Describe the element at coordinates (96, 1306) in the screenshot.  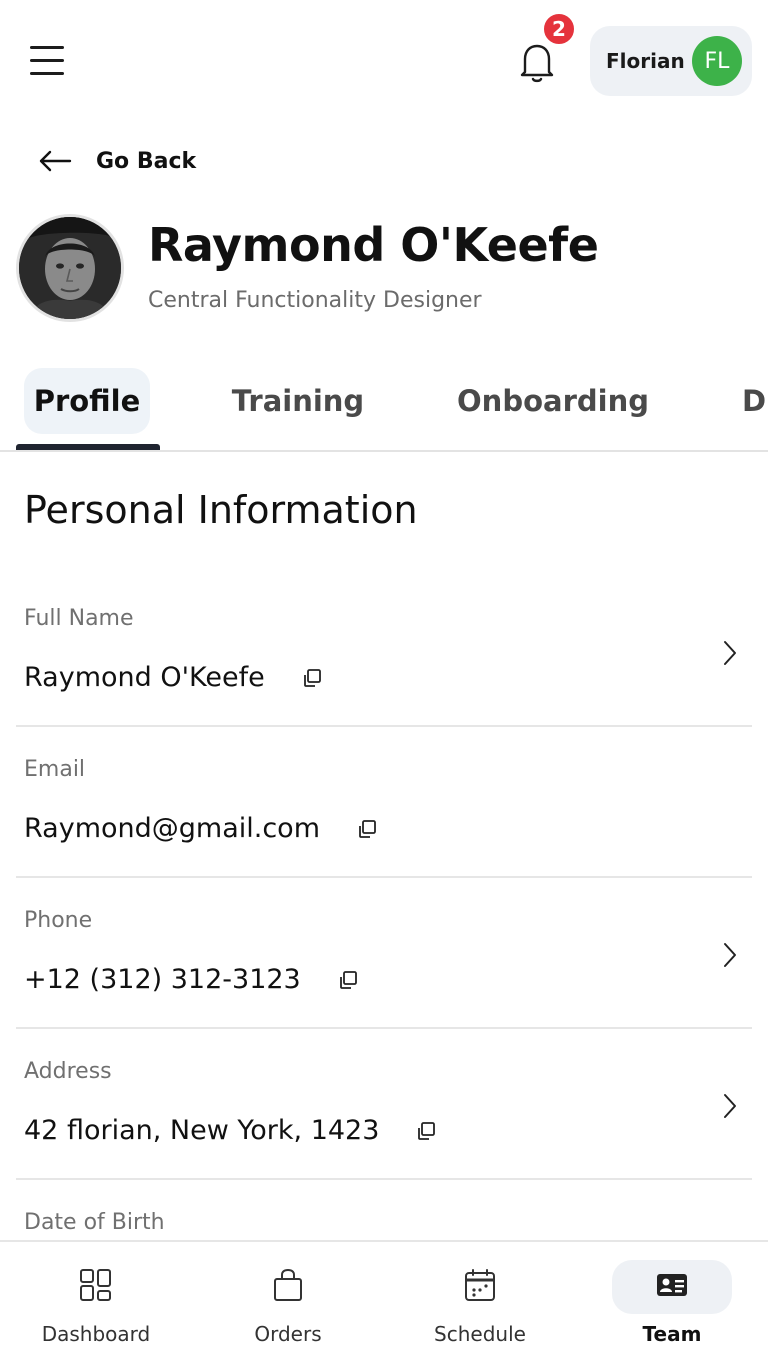
I see `nav-dashboard: Dashboard` at that location.